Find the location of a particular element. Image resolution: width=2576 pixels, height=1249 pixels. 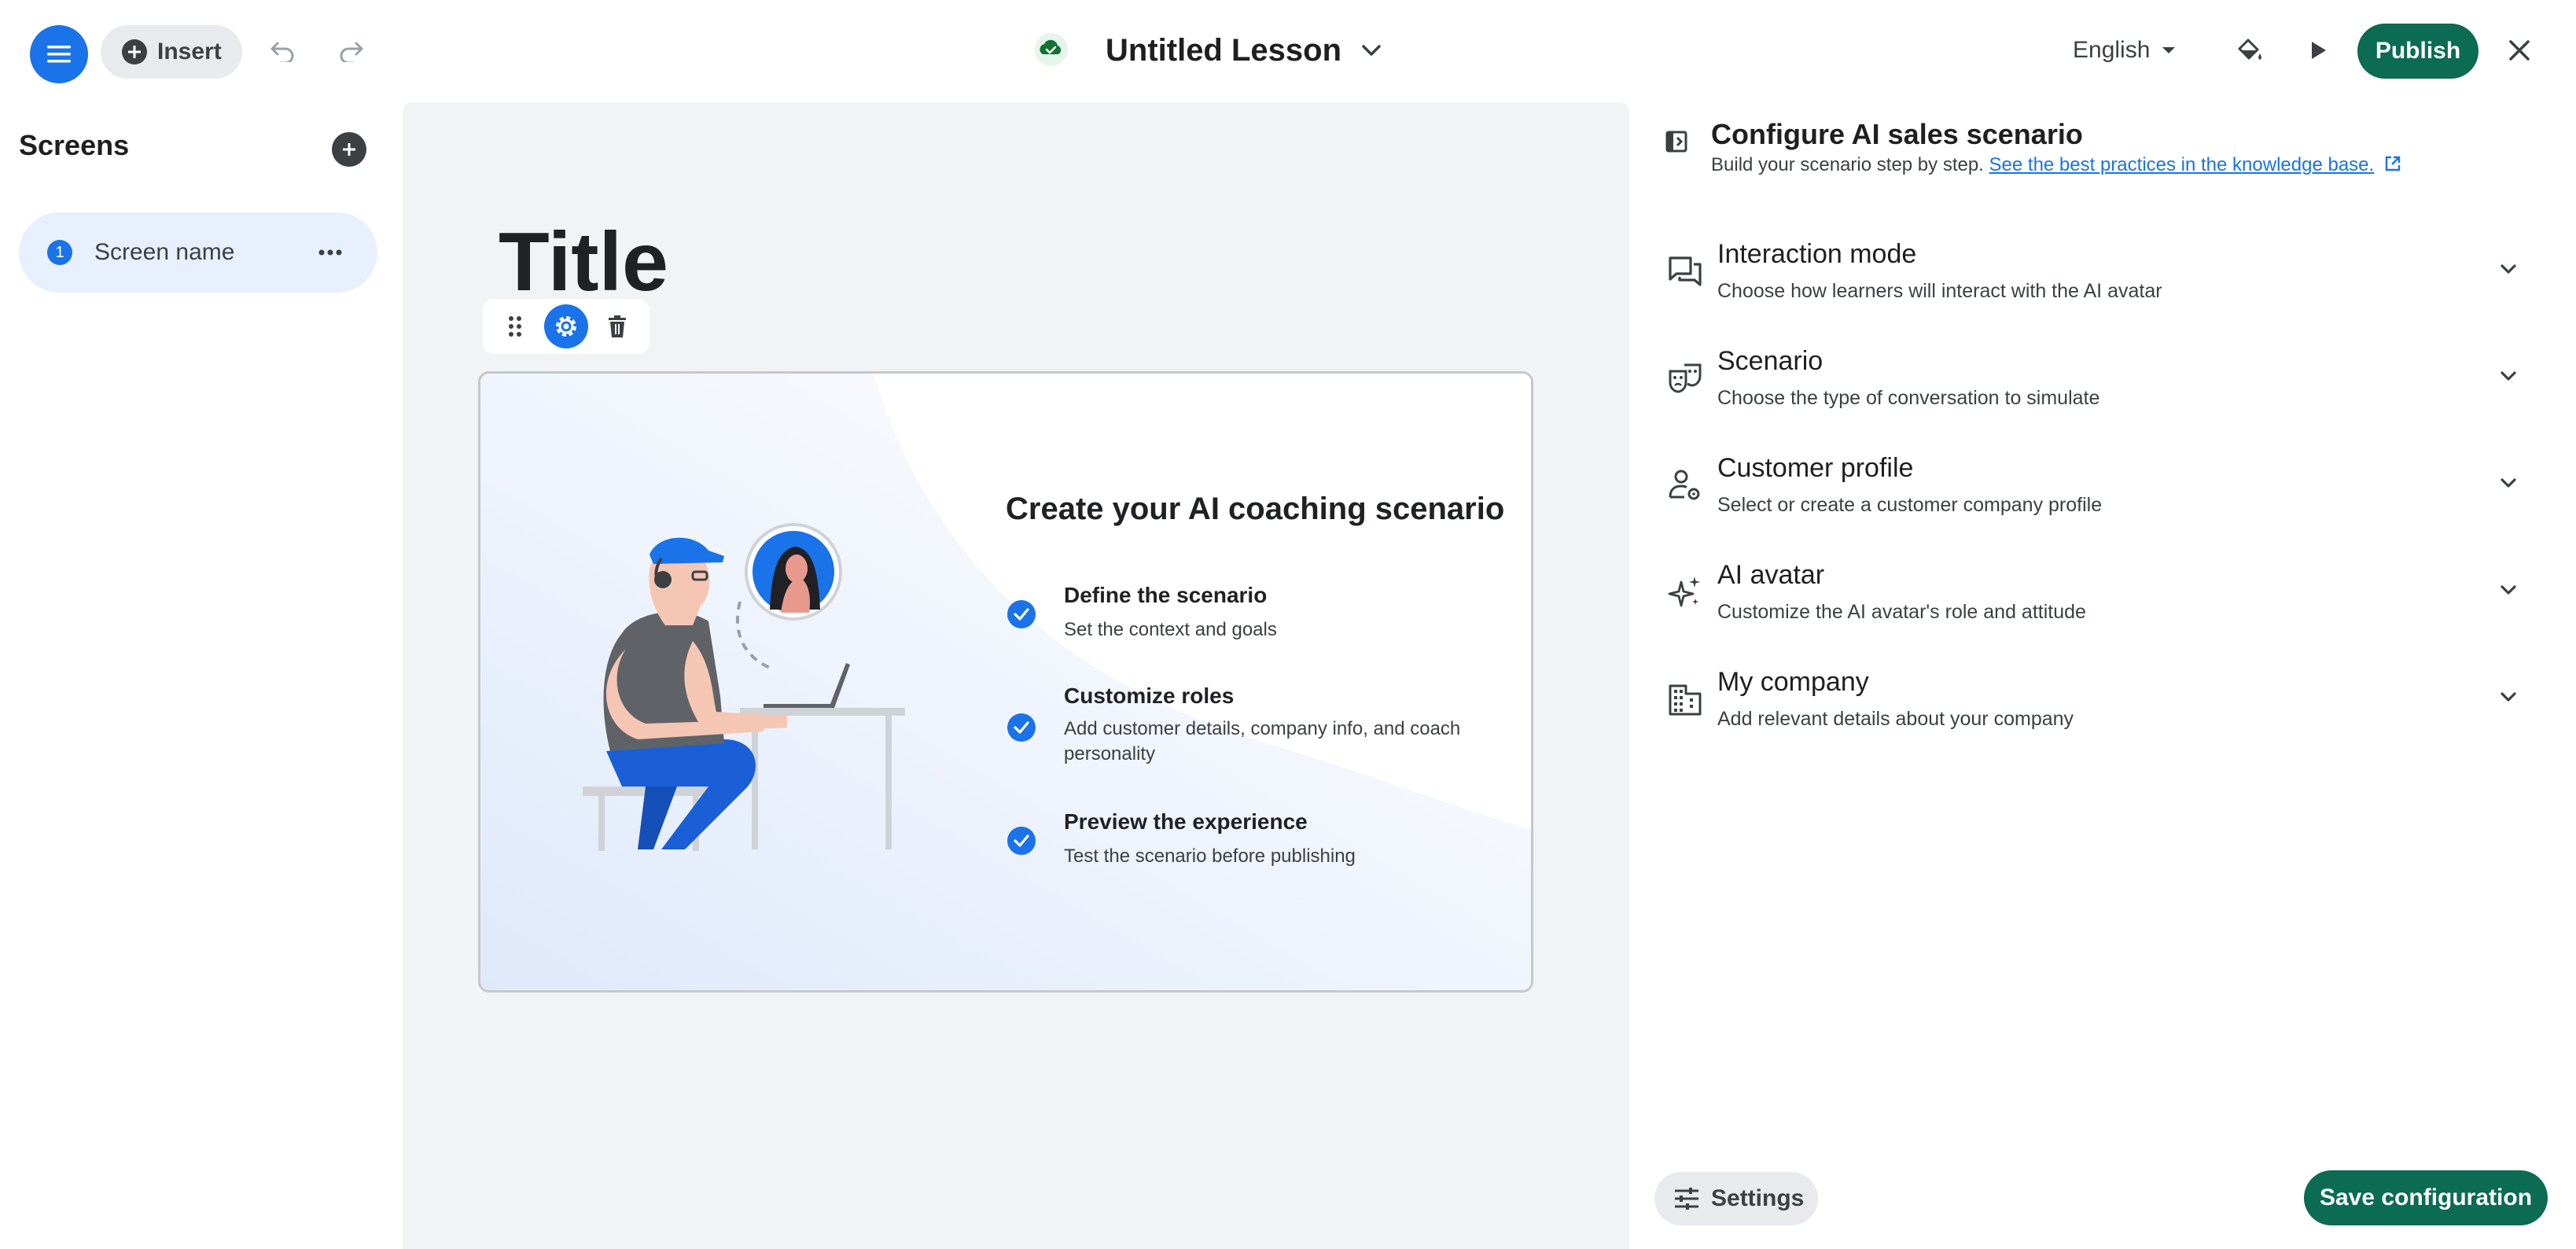

block-toolbar is located at coordinates (566, 326).